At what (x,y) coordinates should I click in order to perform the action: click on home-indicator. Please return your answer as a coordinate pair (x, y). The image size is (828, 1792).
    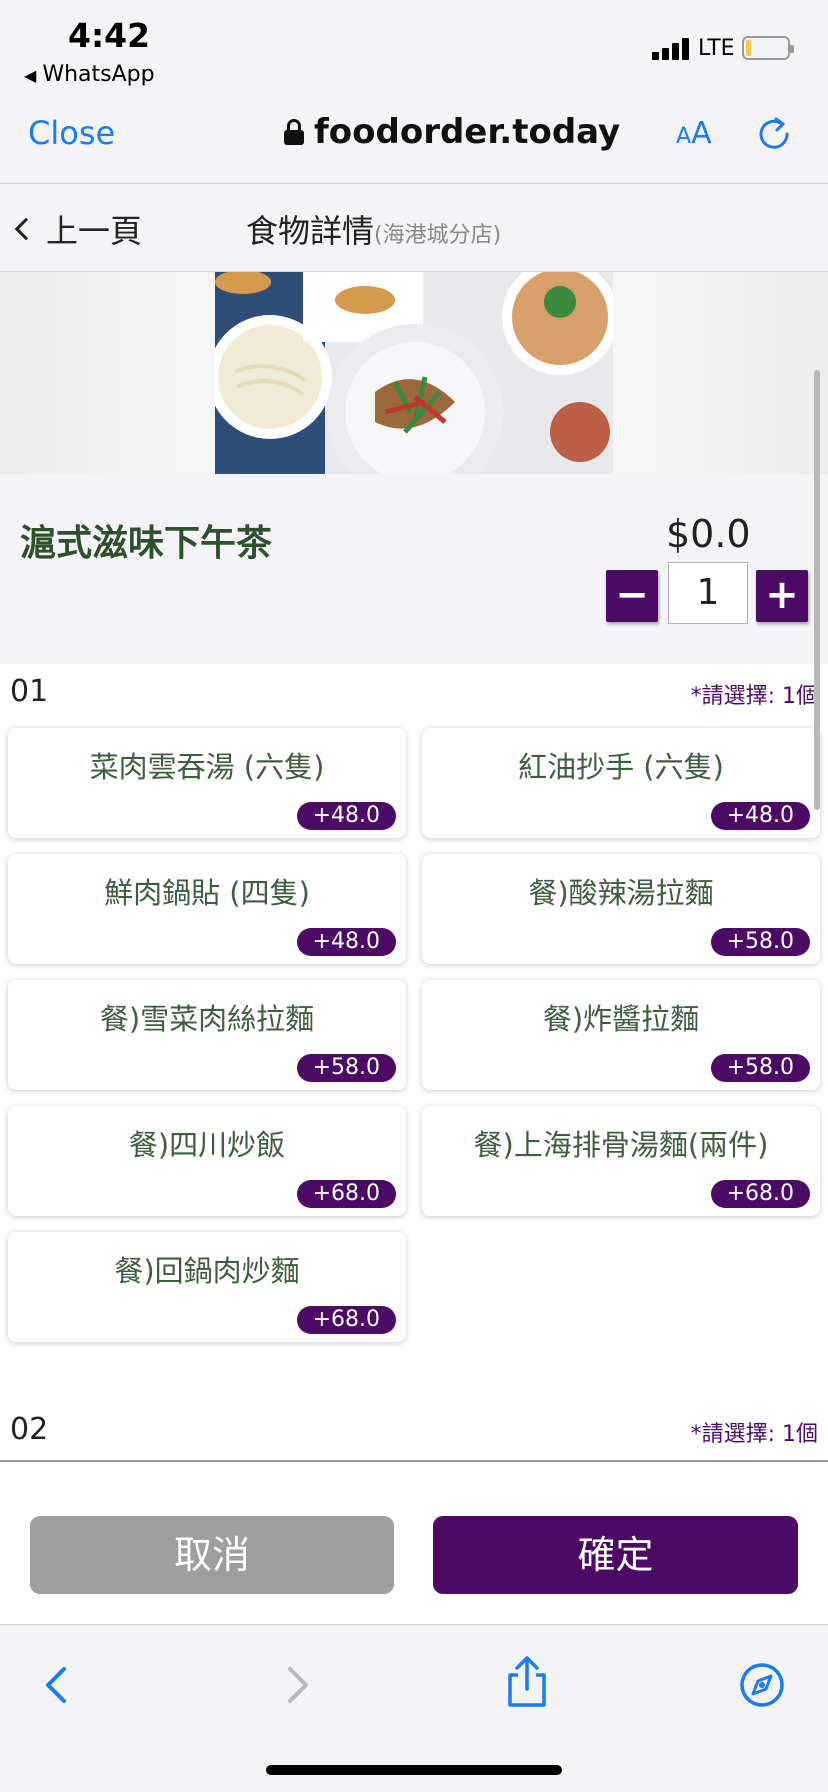
    Looking at the image, I should click on (414, 1770).